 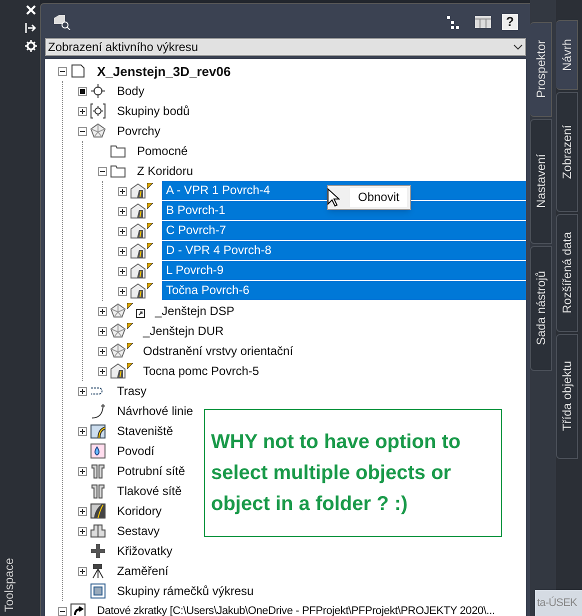 I want to click on palette-title: Toolspace, so click(x=7, y=585).